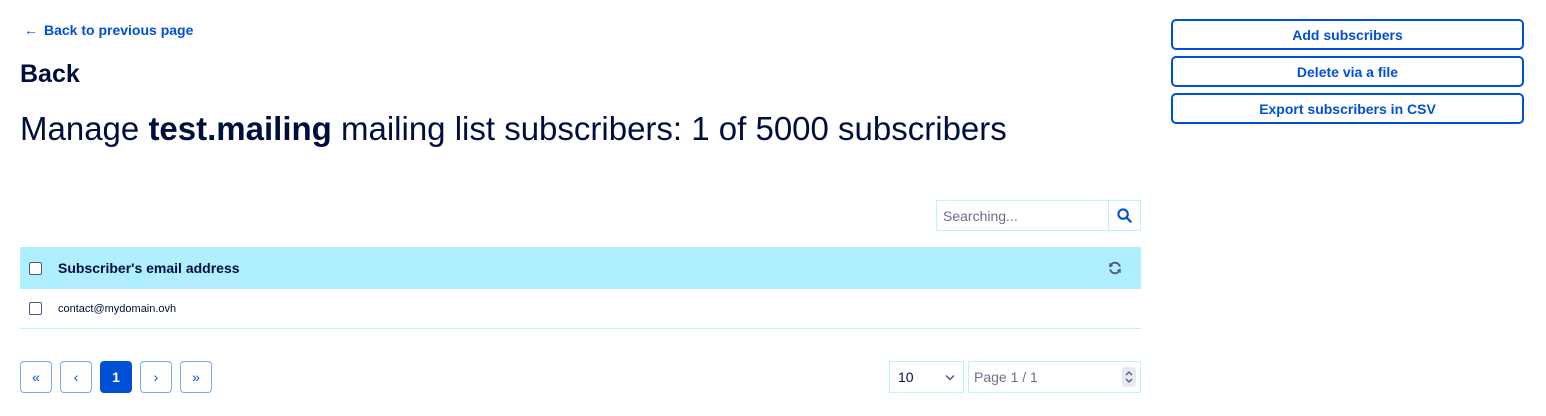  I want to click on pagination: « ‹ 1 › », so click(116, 377).